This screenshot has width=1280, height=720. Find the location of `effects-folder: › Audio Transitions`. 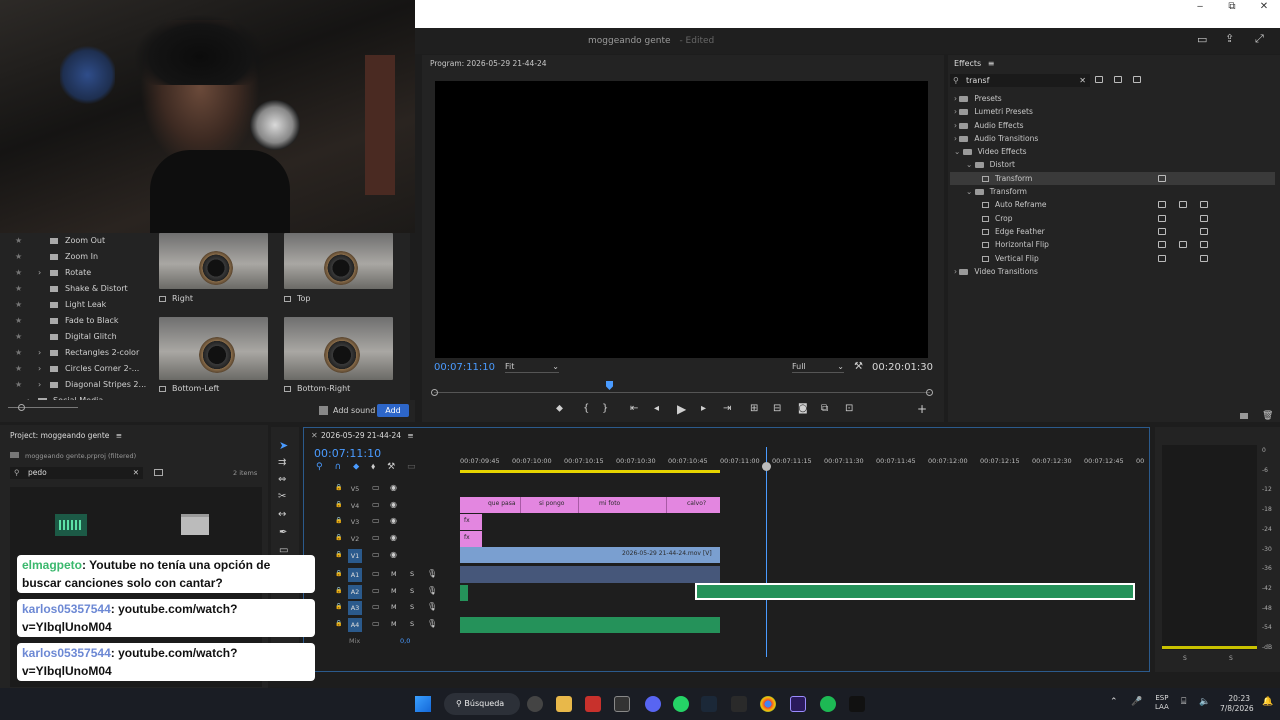

effects-folder: › Audio Transitions is located at coordinates (1112, 138).